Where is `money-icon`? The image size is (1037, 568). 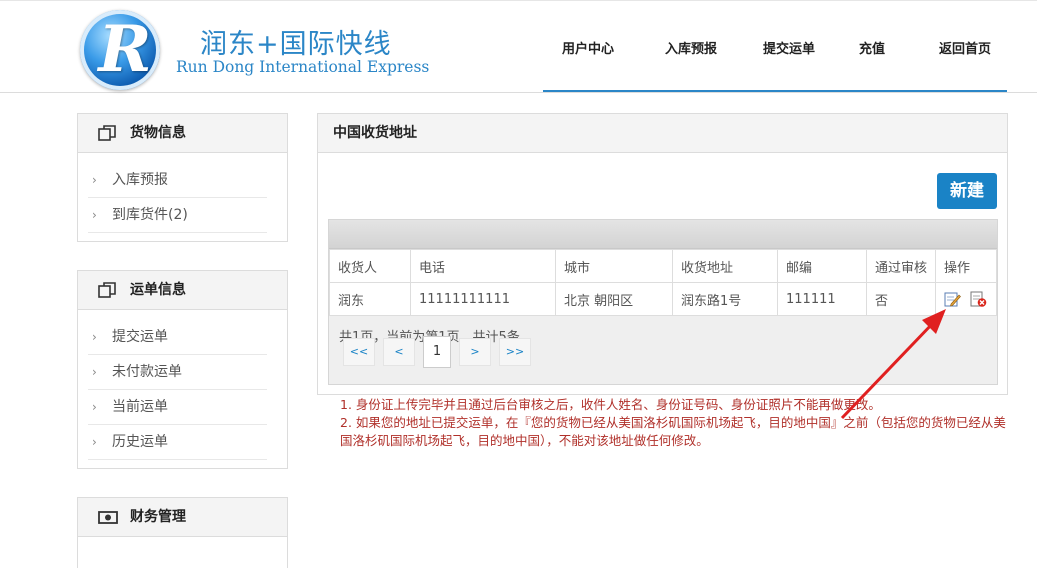
money-icon is located at coordinates (108, 517).